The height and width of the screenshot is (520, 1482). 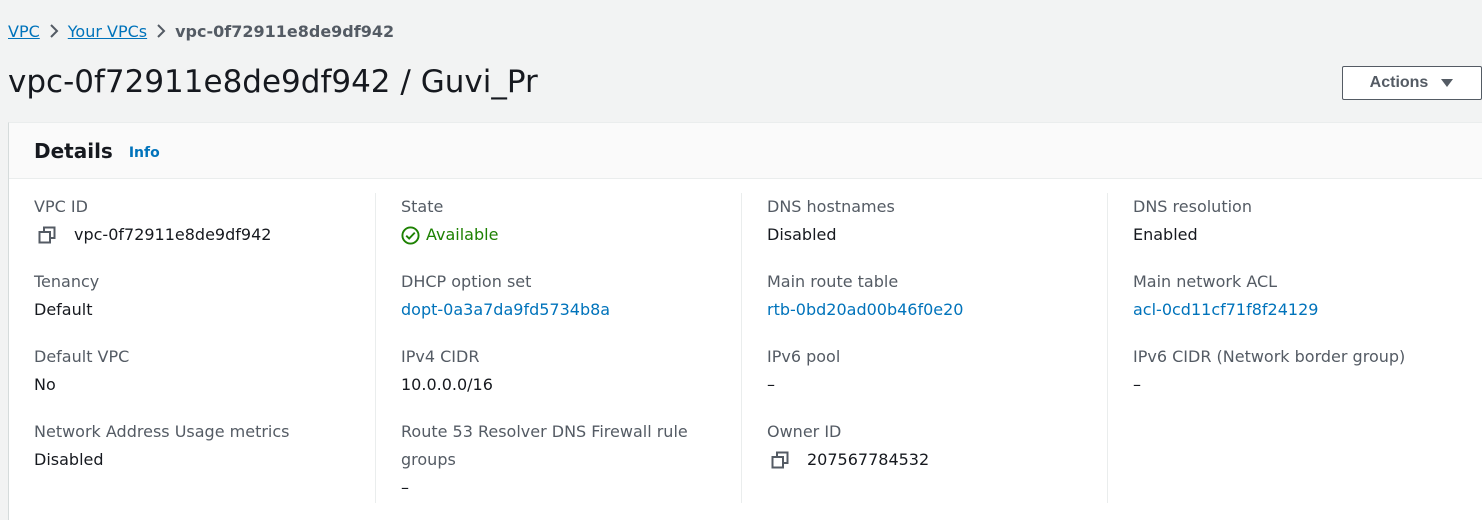 What do you see at coordinates (82, 356) in the screenshot?
I see `field-label: Default VPC` at bounding box center [82, 356].